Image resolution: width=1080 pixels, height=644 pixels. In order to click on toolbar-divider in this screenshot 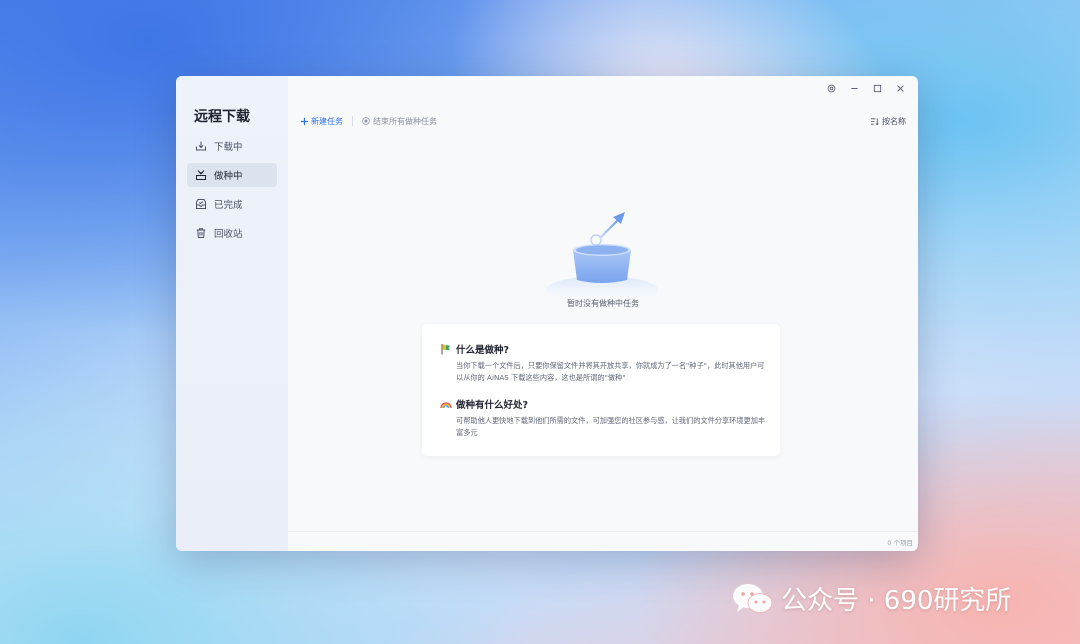, I will do `click(352, 121)`.